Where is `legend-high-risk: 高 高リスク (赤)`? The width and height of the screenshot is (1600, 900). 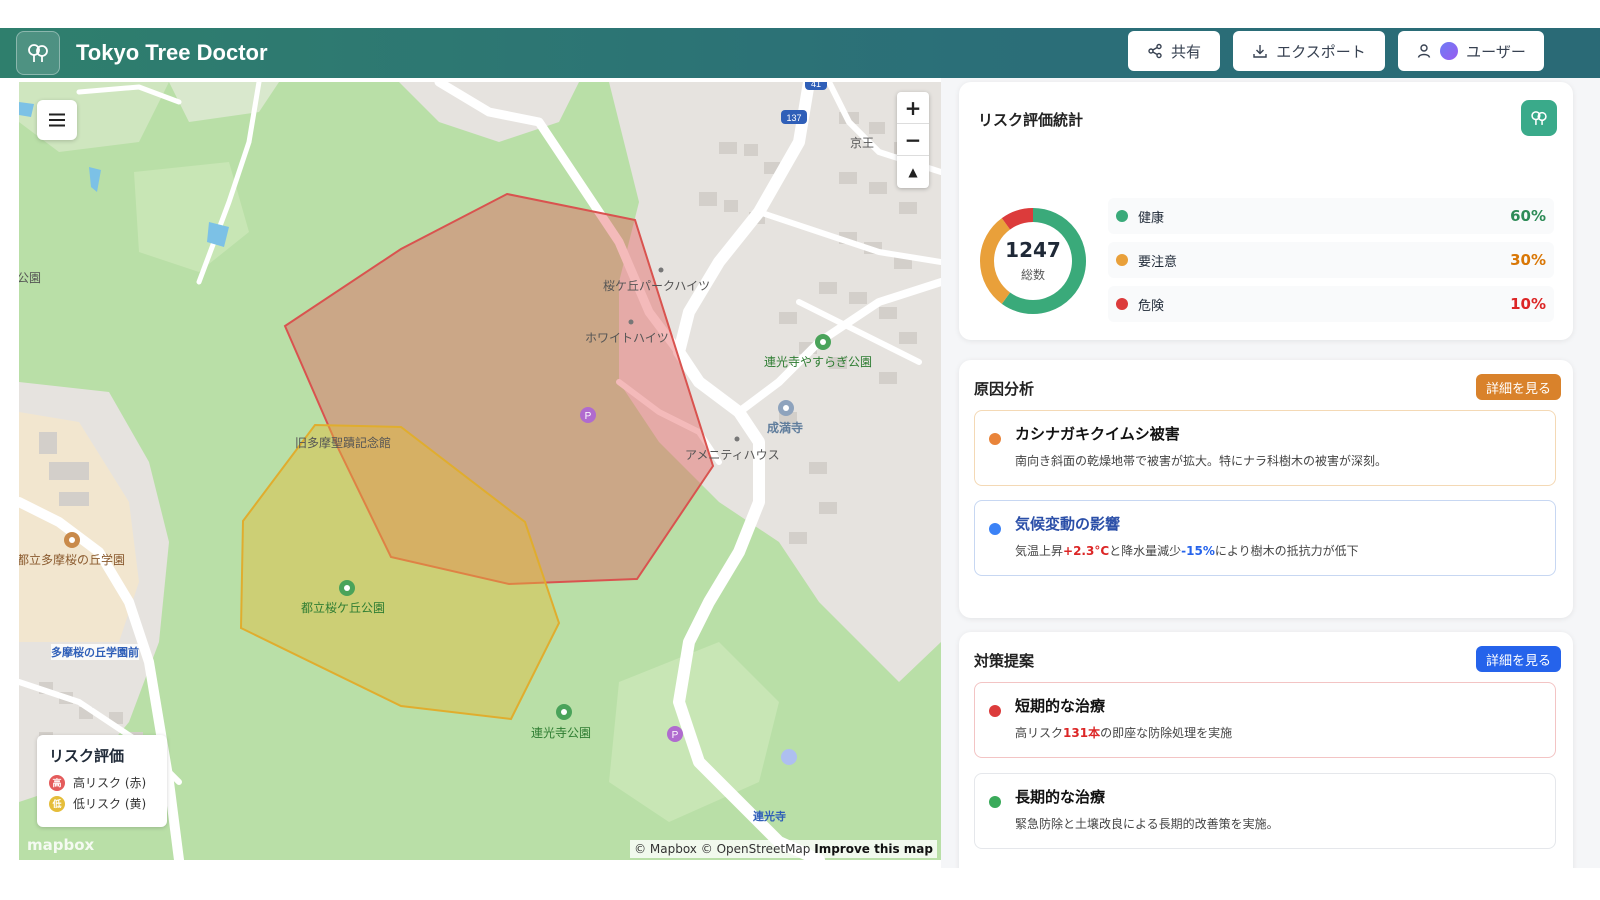 legend-high-risk: 高 高リスク (赤) is located at coordinates (102, 782).